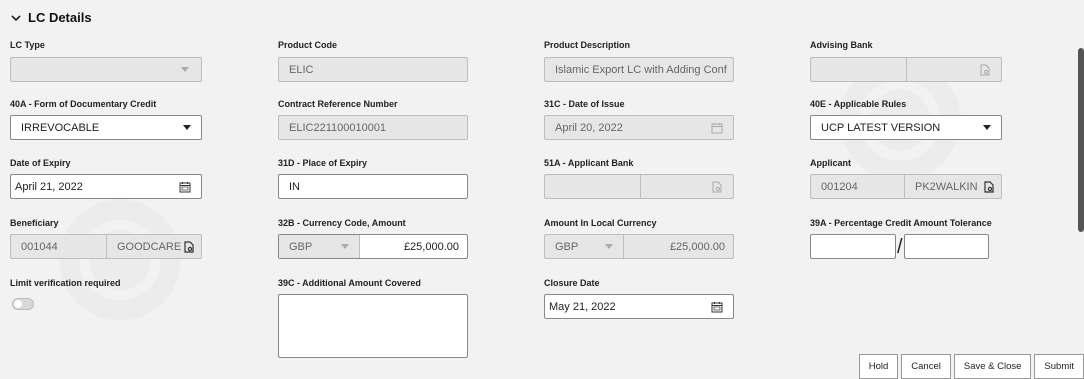 This screenshot has height=379, width=1084. I want to click on currency-amount-field: GBP £25,000.00, so click(373, 246).